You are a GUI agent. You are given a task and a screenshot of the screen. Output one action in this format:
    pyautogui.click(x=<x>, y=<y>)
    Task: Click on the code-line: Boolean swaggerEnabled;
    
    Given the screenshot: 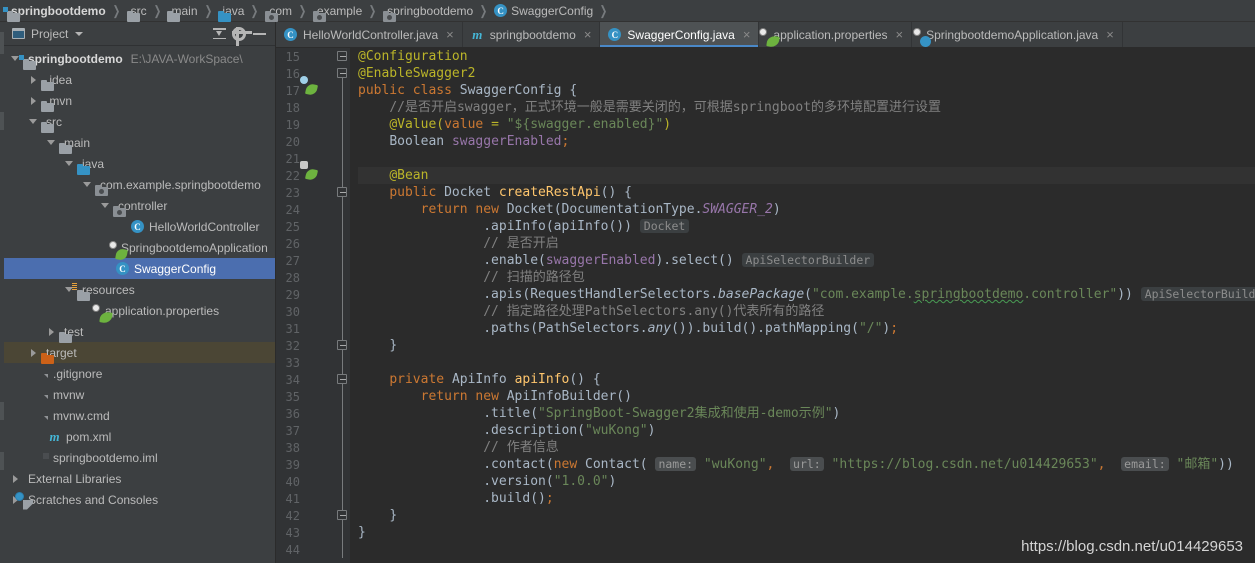 What is the action you would take?
    pyautogui.click(x=806, y=141)
    